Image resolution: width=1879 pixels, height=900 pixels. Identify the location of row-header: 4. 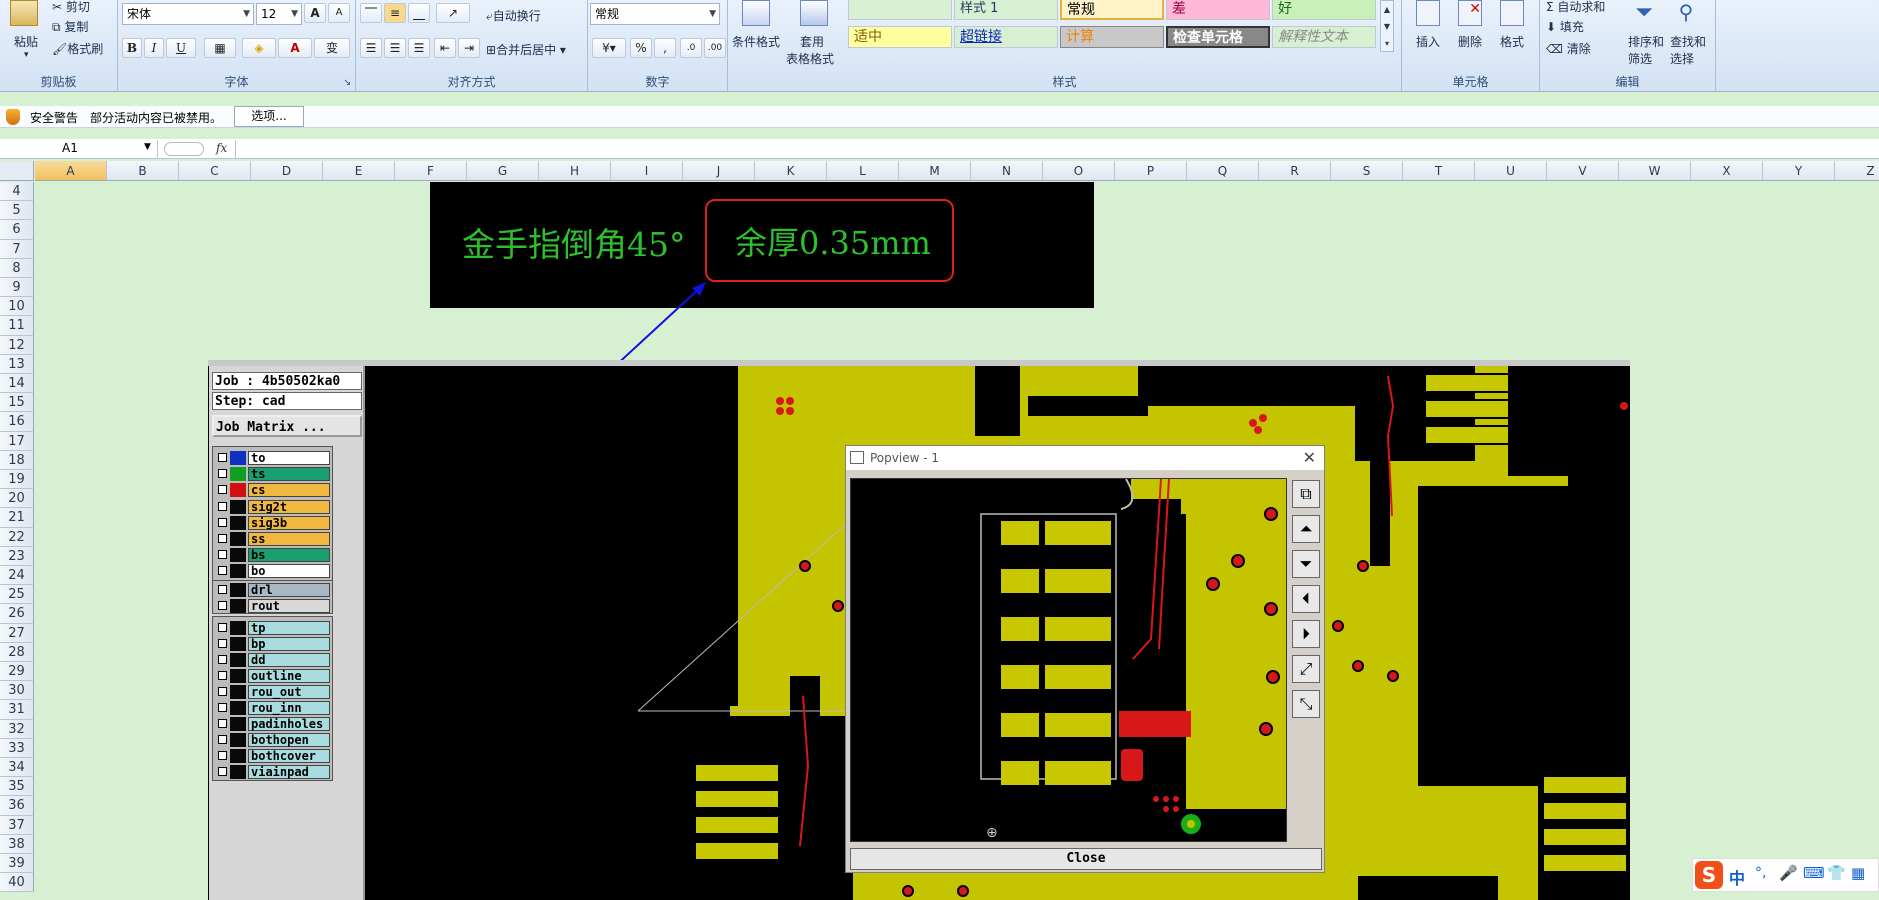
(17, 192).